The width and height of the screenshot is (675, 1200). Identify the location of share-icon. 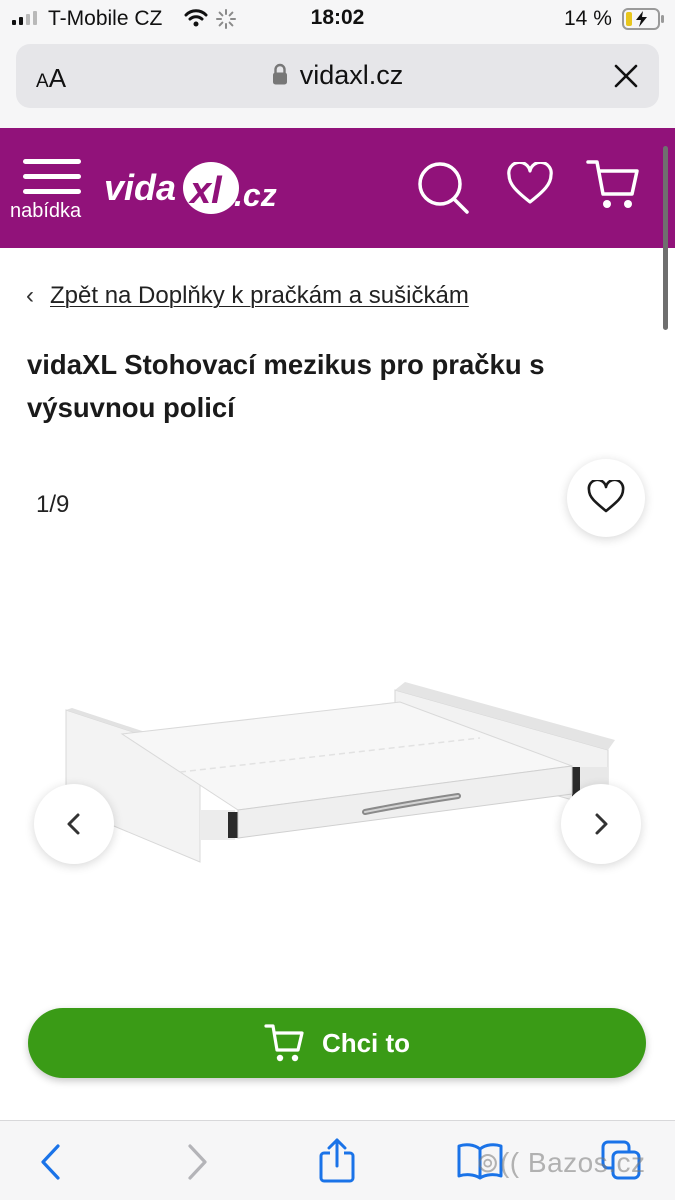
(337, 1160).